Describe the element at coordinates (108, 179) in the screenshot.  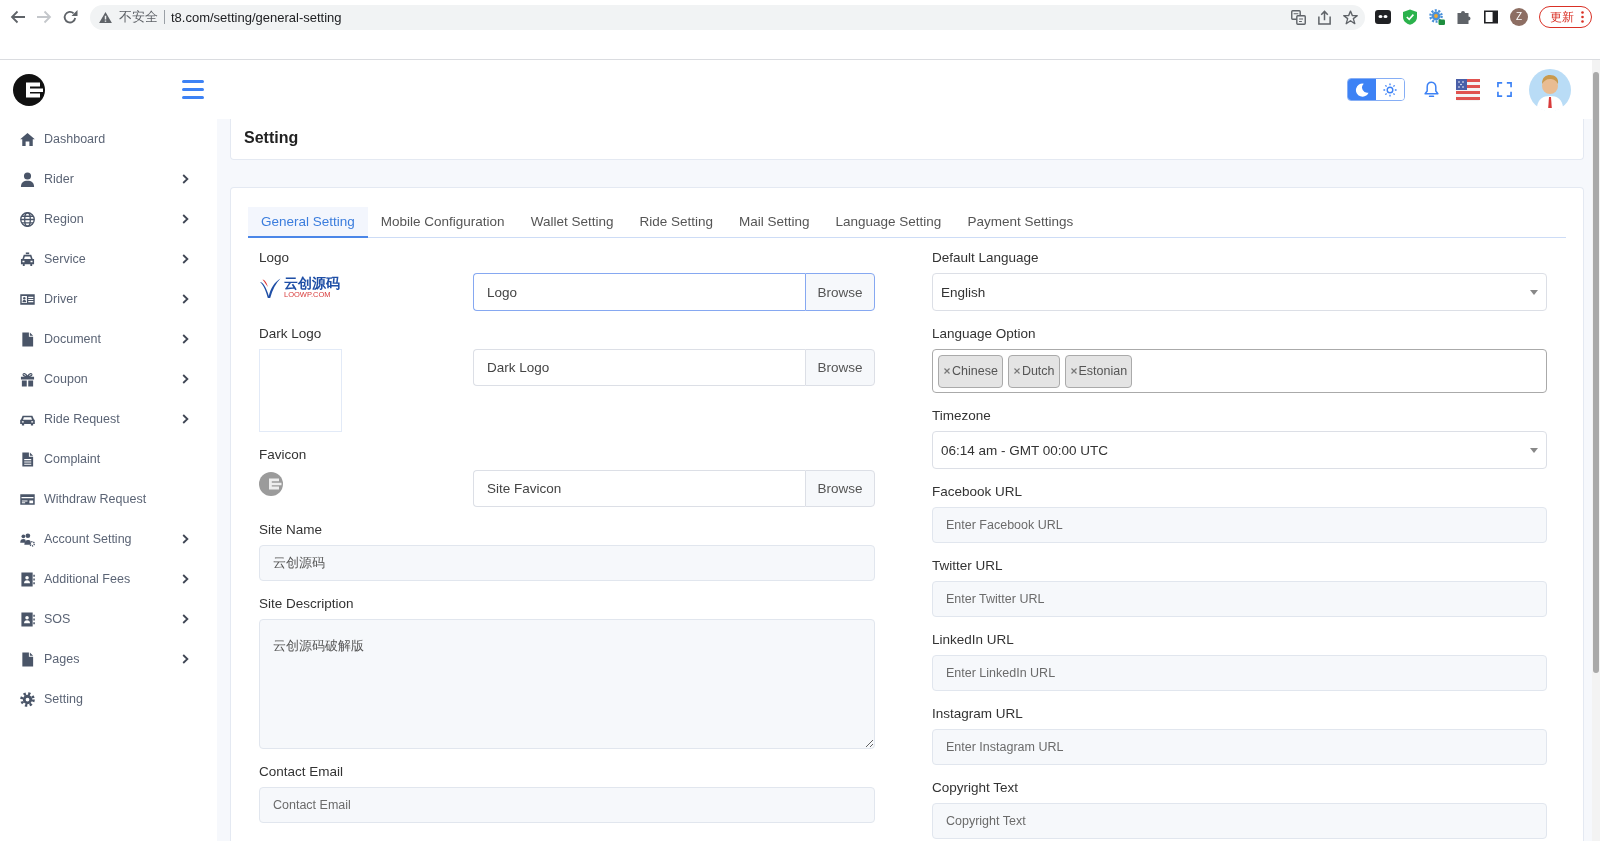
I see `sidebar-item: Rider` at that location.